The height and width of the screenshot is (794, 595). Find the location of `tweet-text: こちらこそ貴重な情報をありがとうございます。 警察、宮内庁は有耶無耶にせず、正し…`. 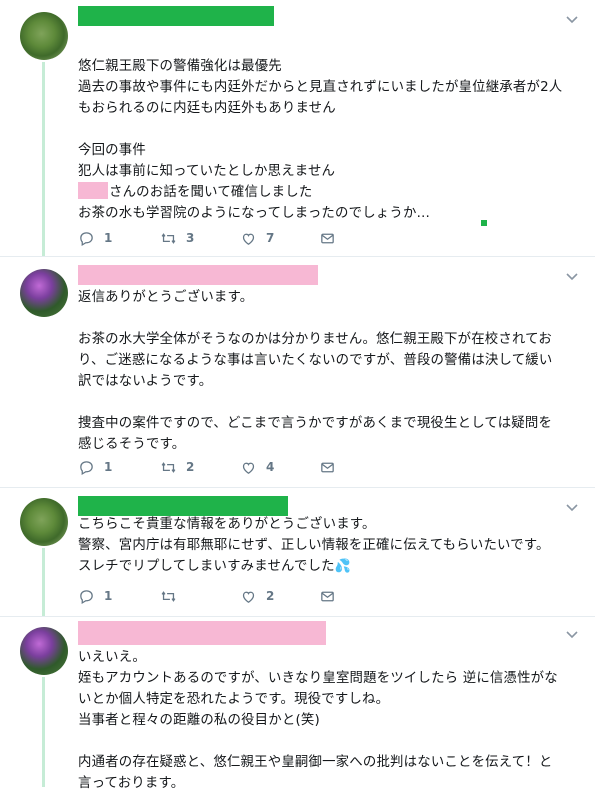

tweet-text: こちらこそ貴重な情報をありがとうございます。 警察、宮内庁は有耶無耶にせず、正し… is located at coordinates (328, 545).